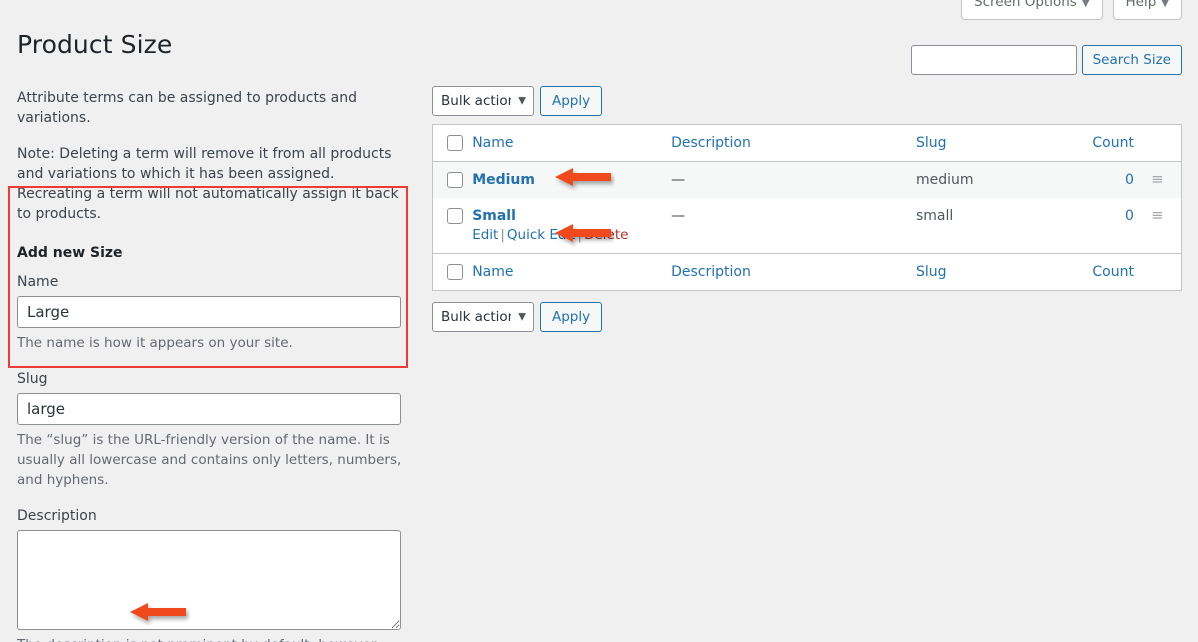 This screenshot has height=642, width=1198. I want to click on table-header-row: Name Description Slug Count, so click(807, 143).